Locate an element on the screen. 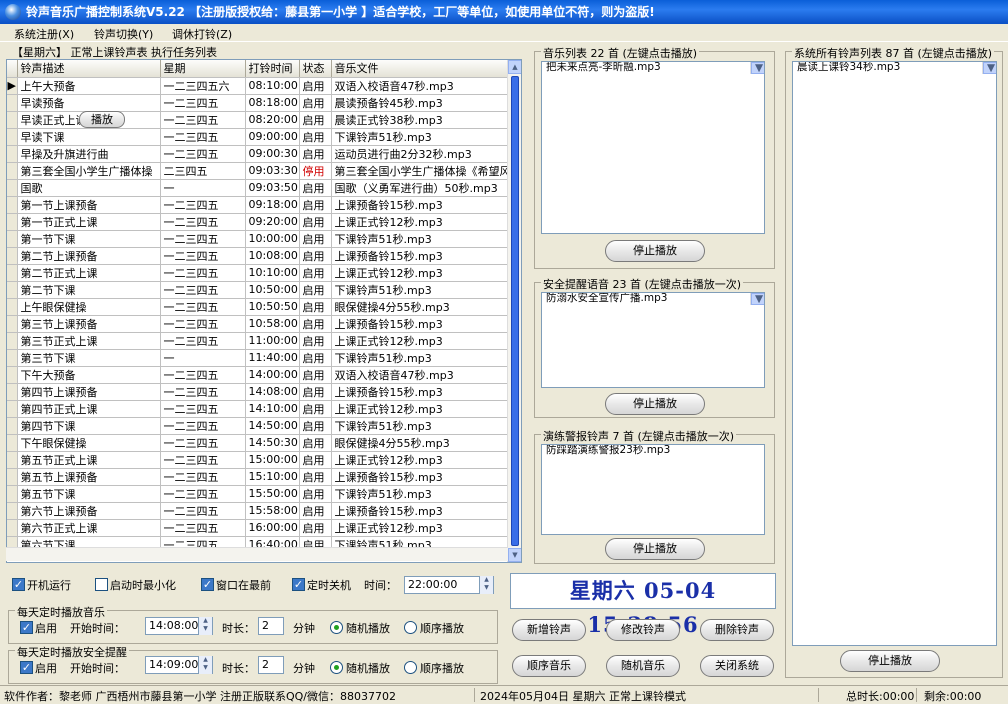  table-row: 第二节正式上课 一二三四五 10:10:00 启用 上课正式铃12秒.mp3 is located at coordinates (257, 273).